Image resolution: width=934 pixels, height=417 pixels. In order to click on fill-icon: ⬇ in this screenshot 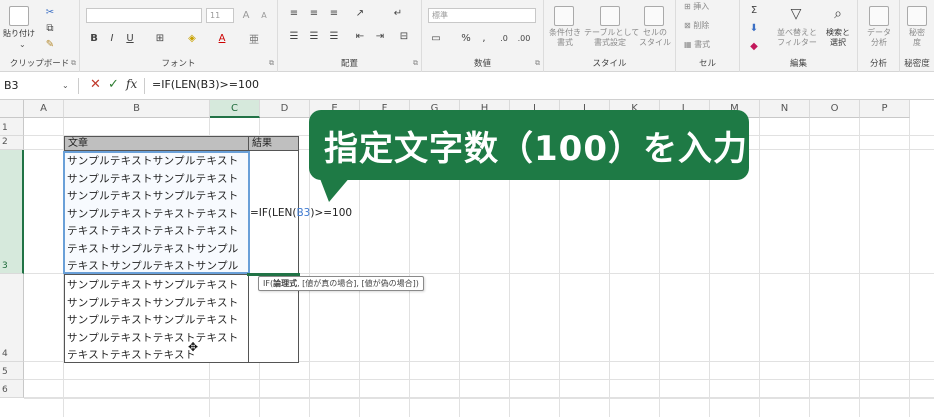, I will do `click(754, 28)`.